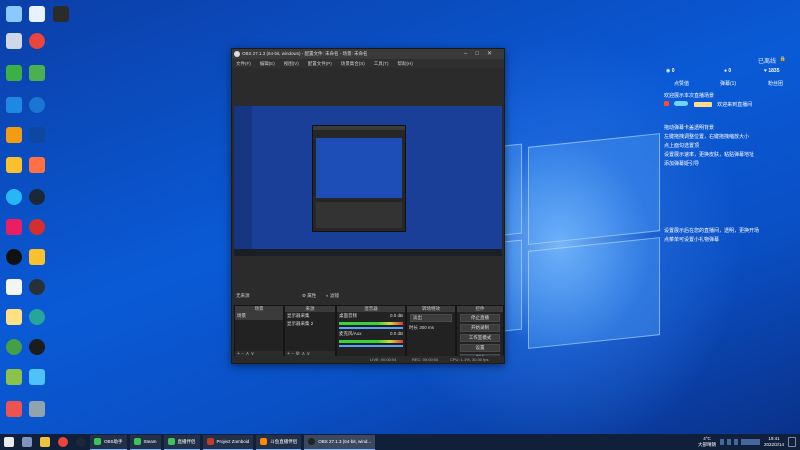 The width and height of the screenshot is (800, 450). Describe the element at coordinates (14, 227) in the screenshot. I see `game-icon` at that location.